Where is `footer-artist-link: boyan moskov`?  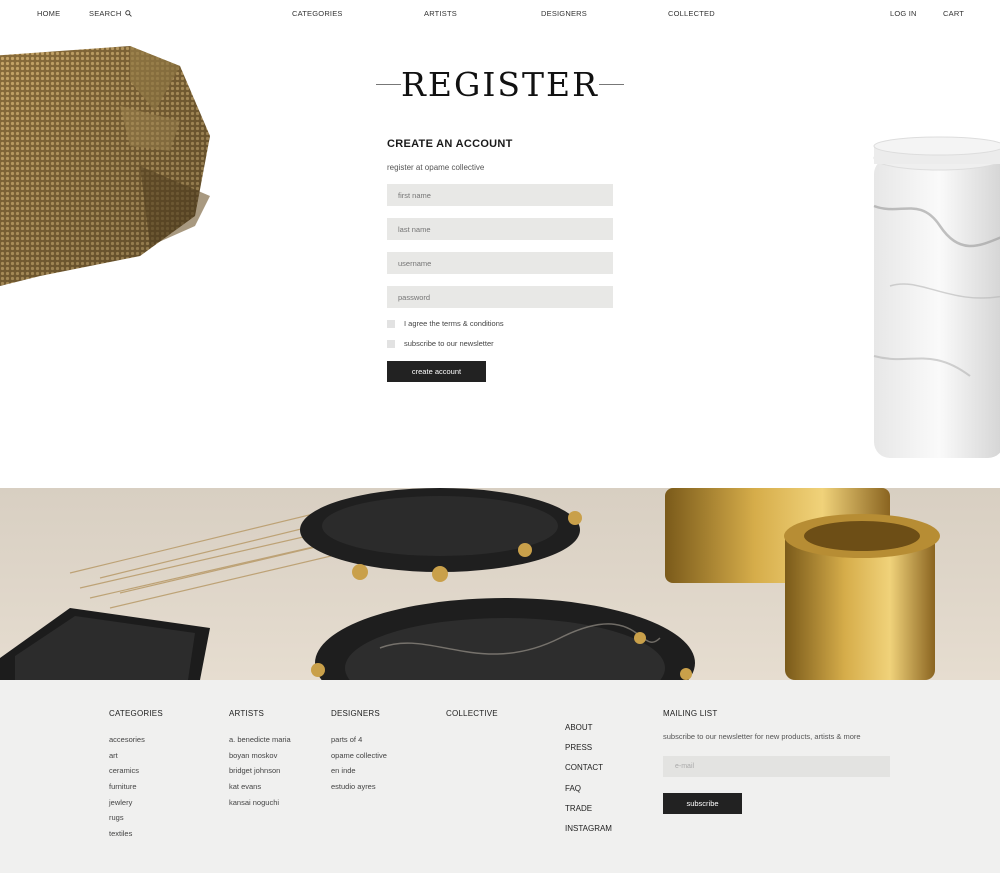
footer-artist-link: boyan moskov is located at coordinates (260, 756).